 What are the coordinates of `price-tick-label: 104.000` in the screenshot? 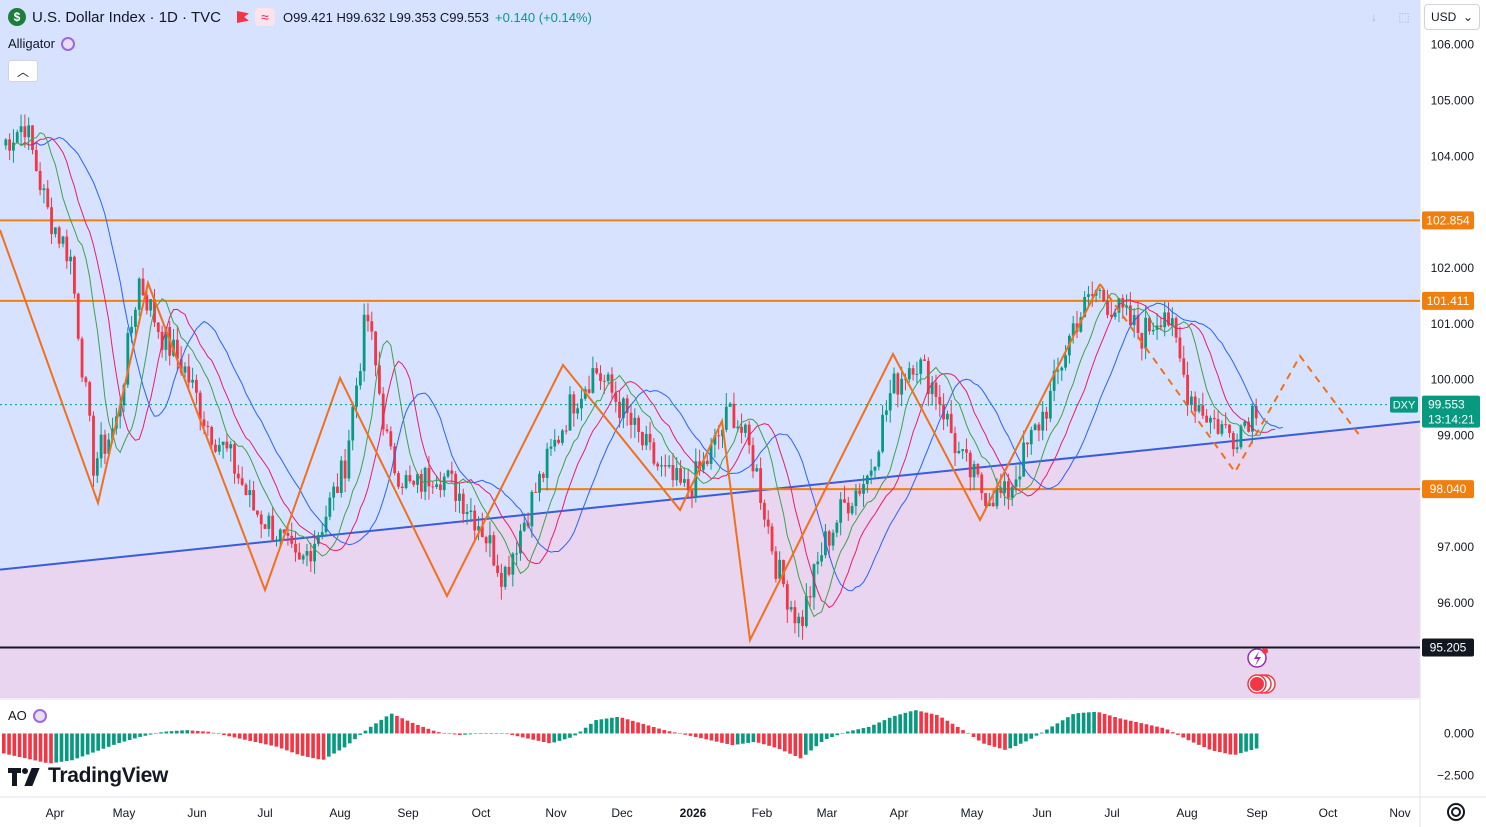 It's located at (1453, 156).